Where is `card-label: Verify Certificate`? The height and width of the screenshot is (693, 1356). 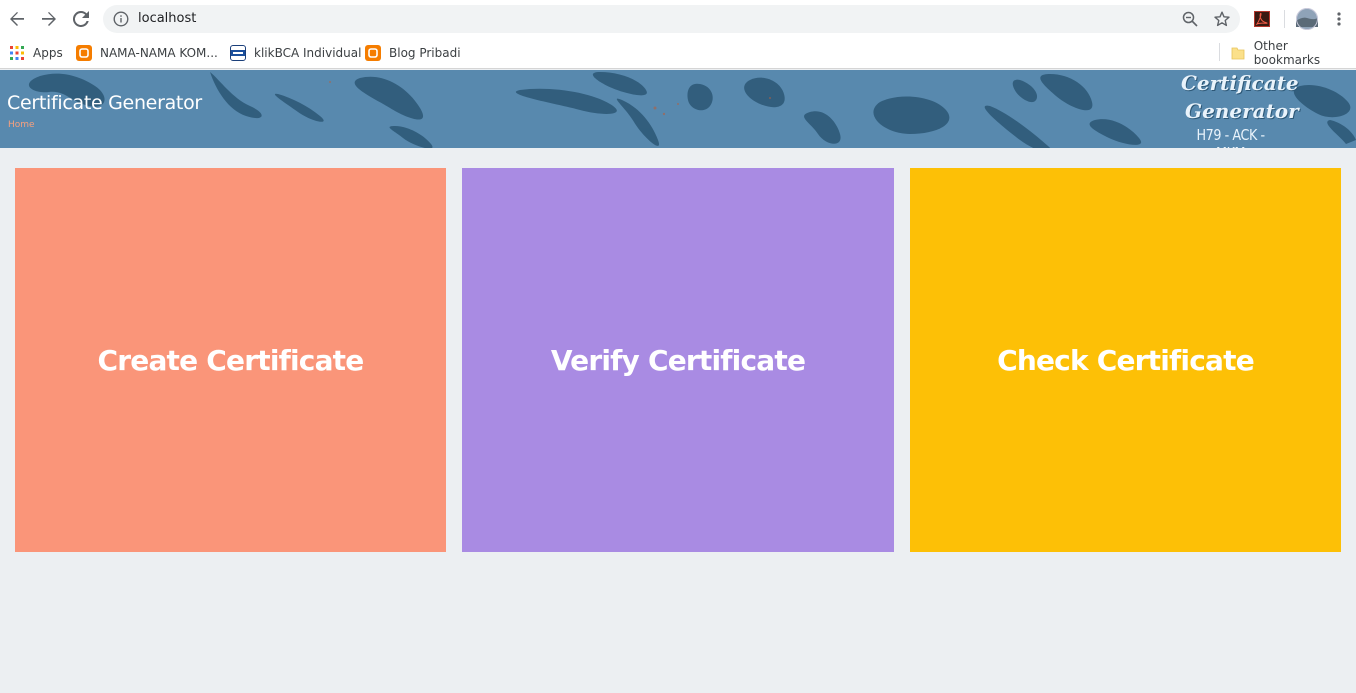
card-label: Verify Certificate is located at coordinates (678, 360).